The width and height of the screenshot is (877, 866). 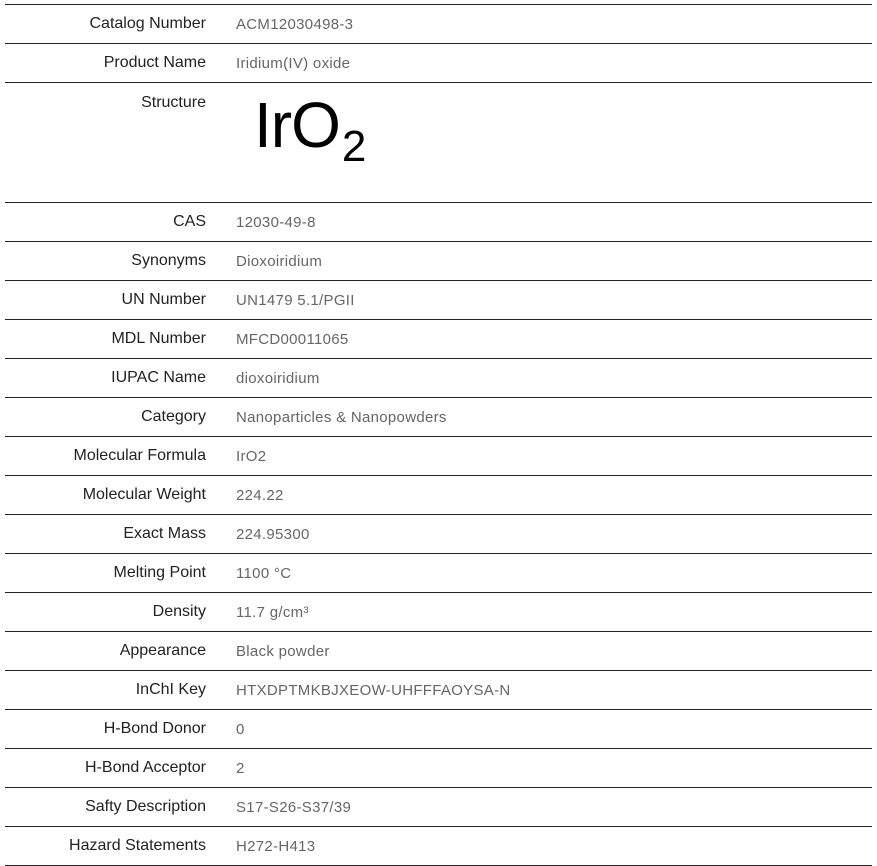 What do you see at coordinates (438, 612) in the screenshot?
I see `row-density: Density 11.7 g/cm³` at bounding box center [438, 612].